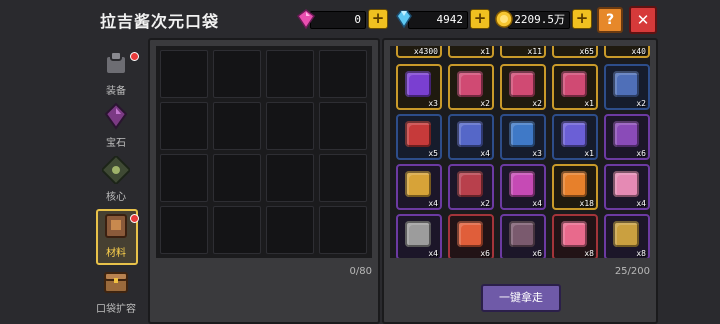 This screenshot has height=324, width=720. Describe the element at coordinates (418, 84) in the screenshot. I see `horned-helm-icon` at that location.